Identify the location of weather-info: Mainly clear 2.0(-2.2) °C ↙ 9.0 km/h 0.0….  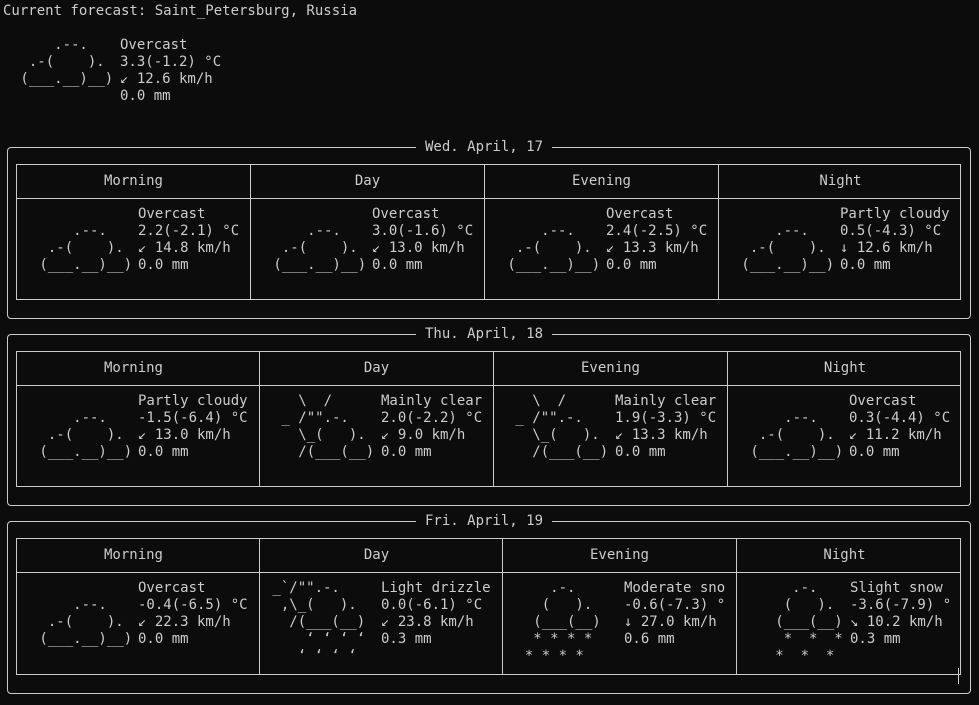
(432, 426).